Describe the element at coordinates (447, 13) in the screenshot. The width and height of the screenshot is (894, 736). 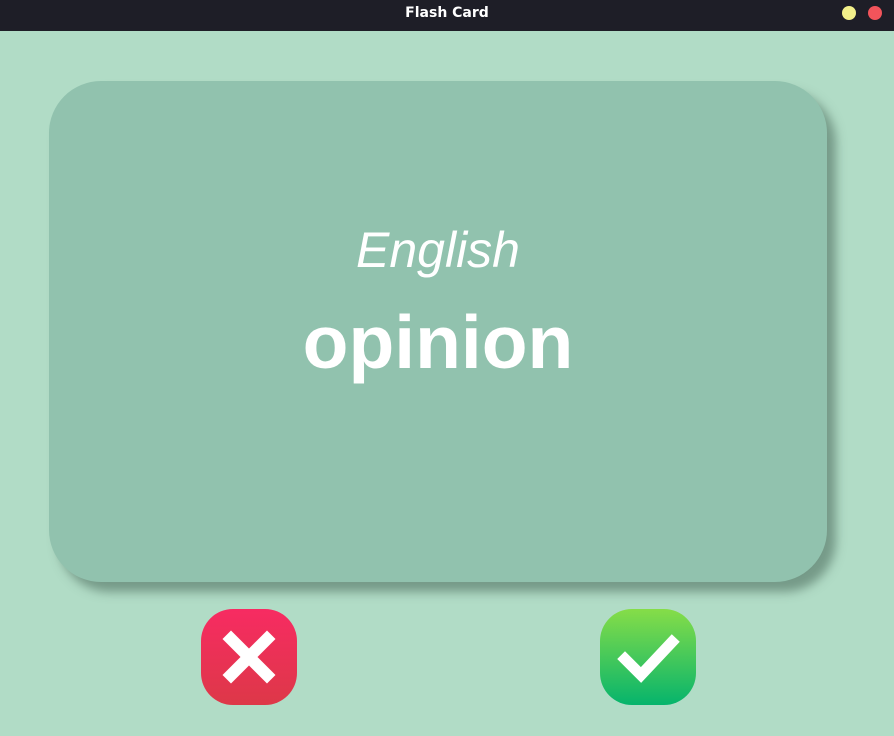
I see `window-title: Flash Card` at that location.